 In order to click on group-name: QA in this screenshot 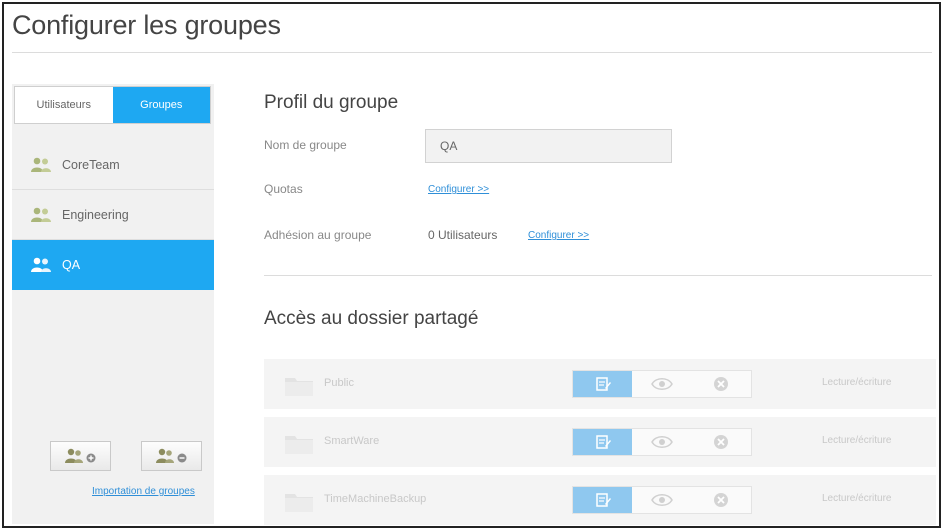, I will do `click(71, 264)`.